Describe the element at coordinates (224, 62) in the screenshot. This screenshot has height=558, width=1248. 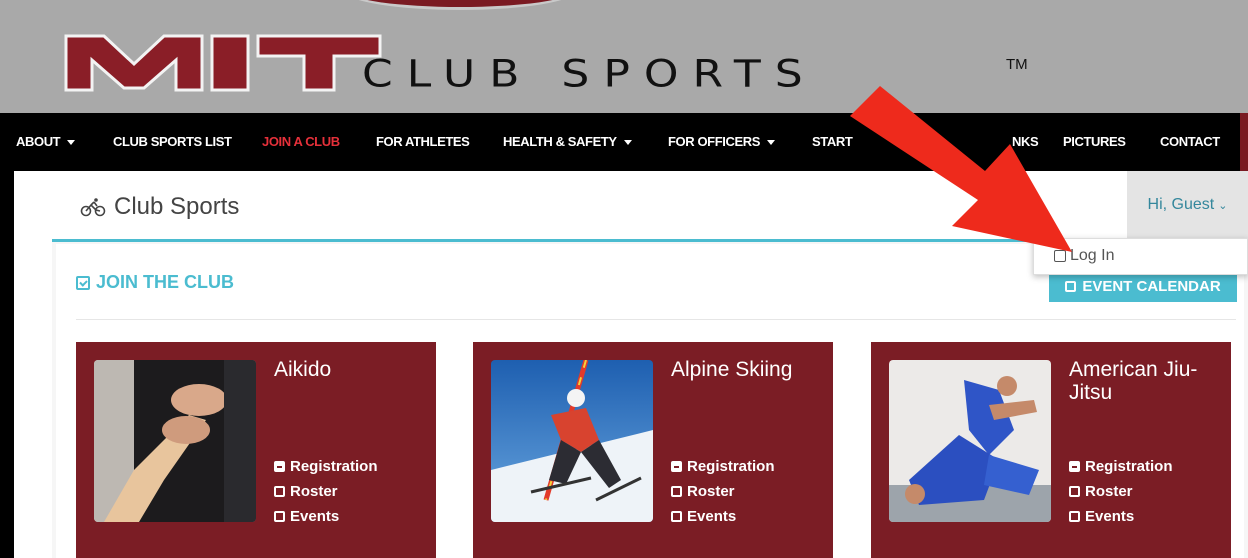
I see `mit-logo` at that location.